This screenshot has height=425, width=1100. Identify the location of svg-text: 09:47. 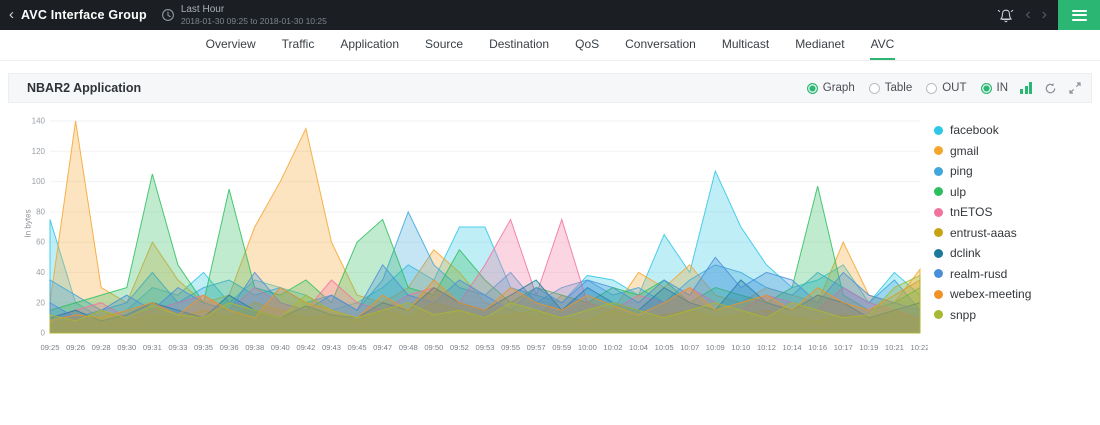
(382, 347).